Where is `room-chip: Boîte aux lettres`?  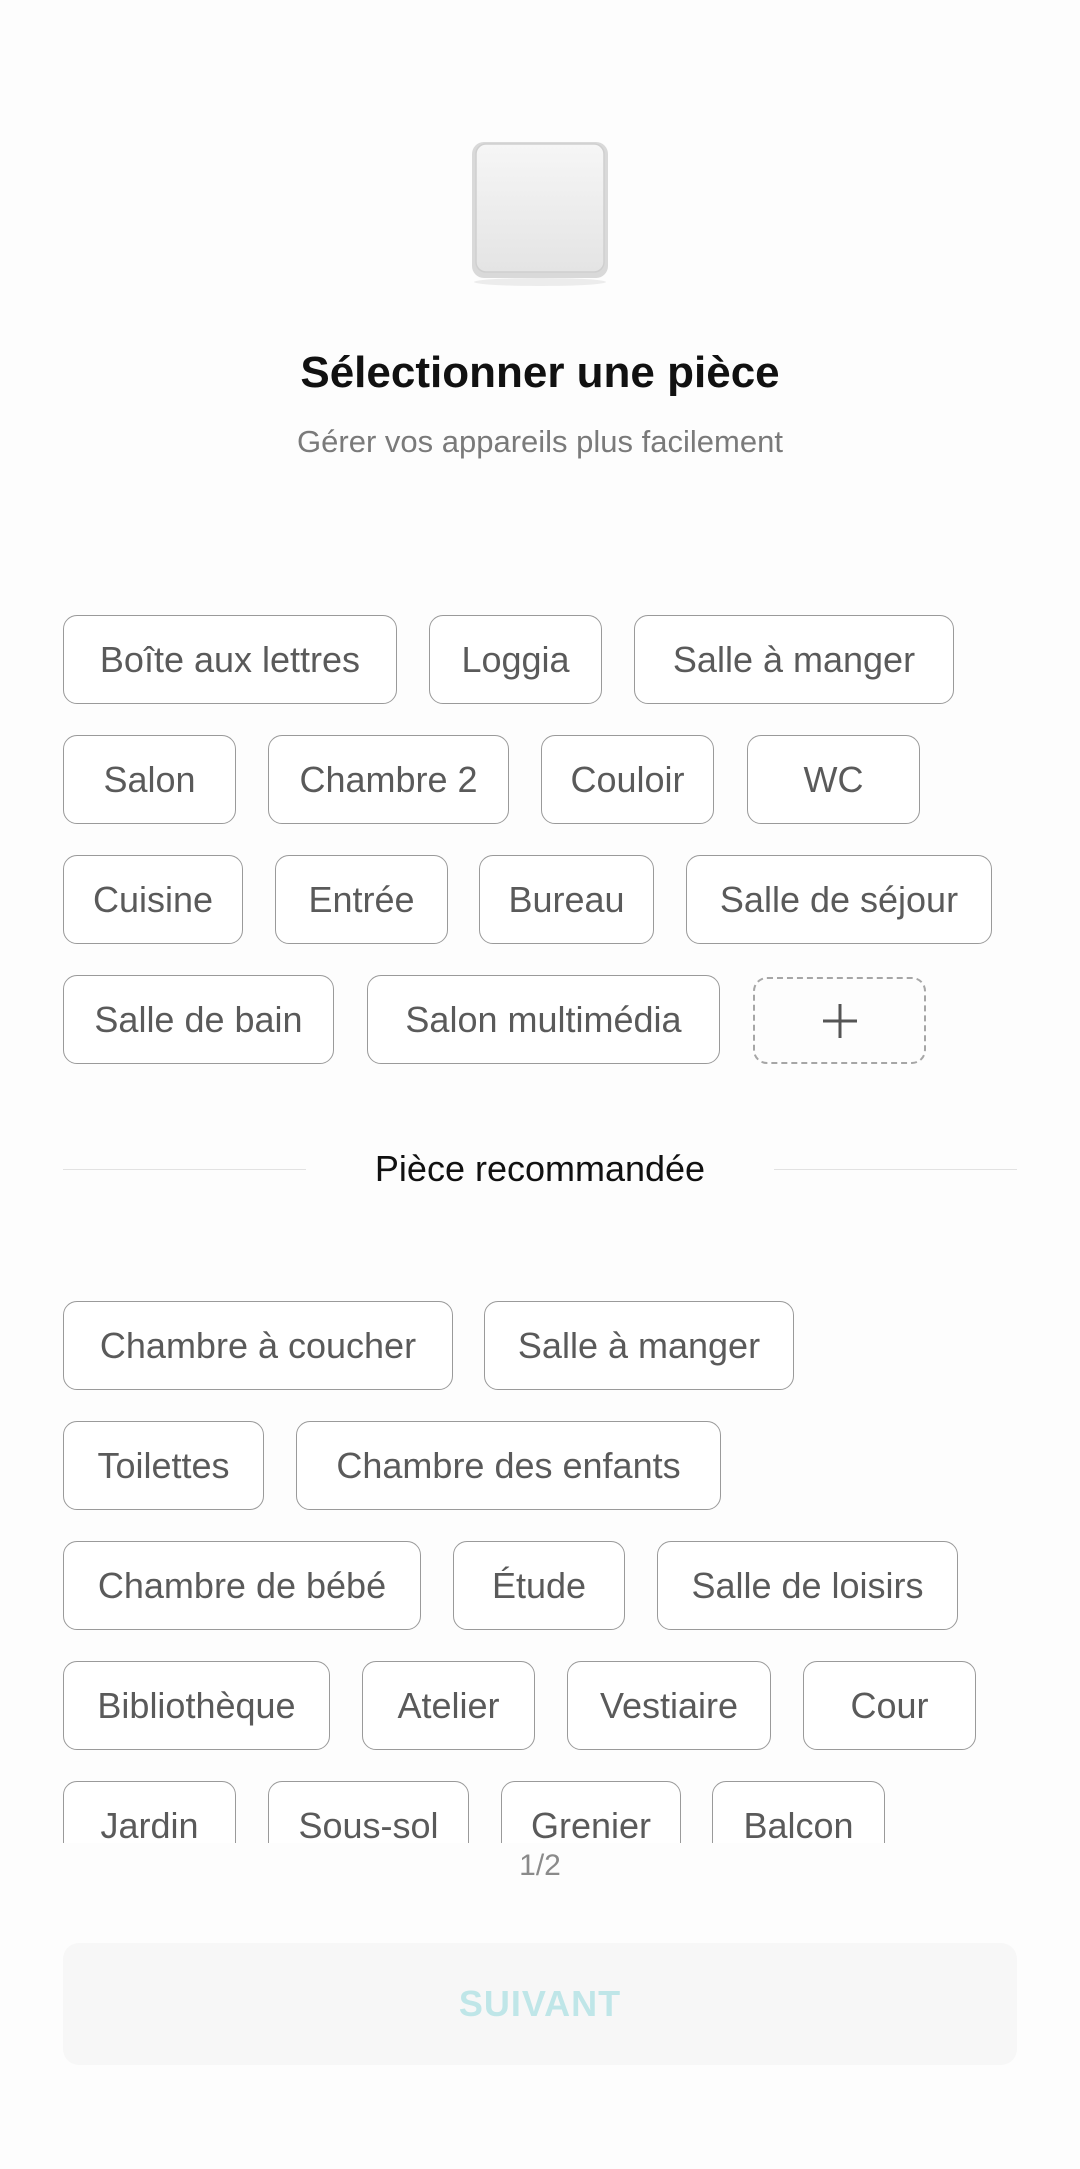
room-chip: Boîte aux lettres is located at coordinates (230, 659).